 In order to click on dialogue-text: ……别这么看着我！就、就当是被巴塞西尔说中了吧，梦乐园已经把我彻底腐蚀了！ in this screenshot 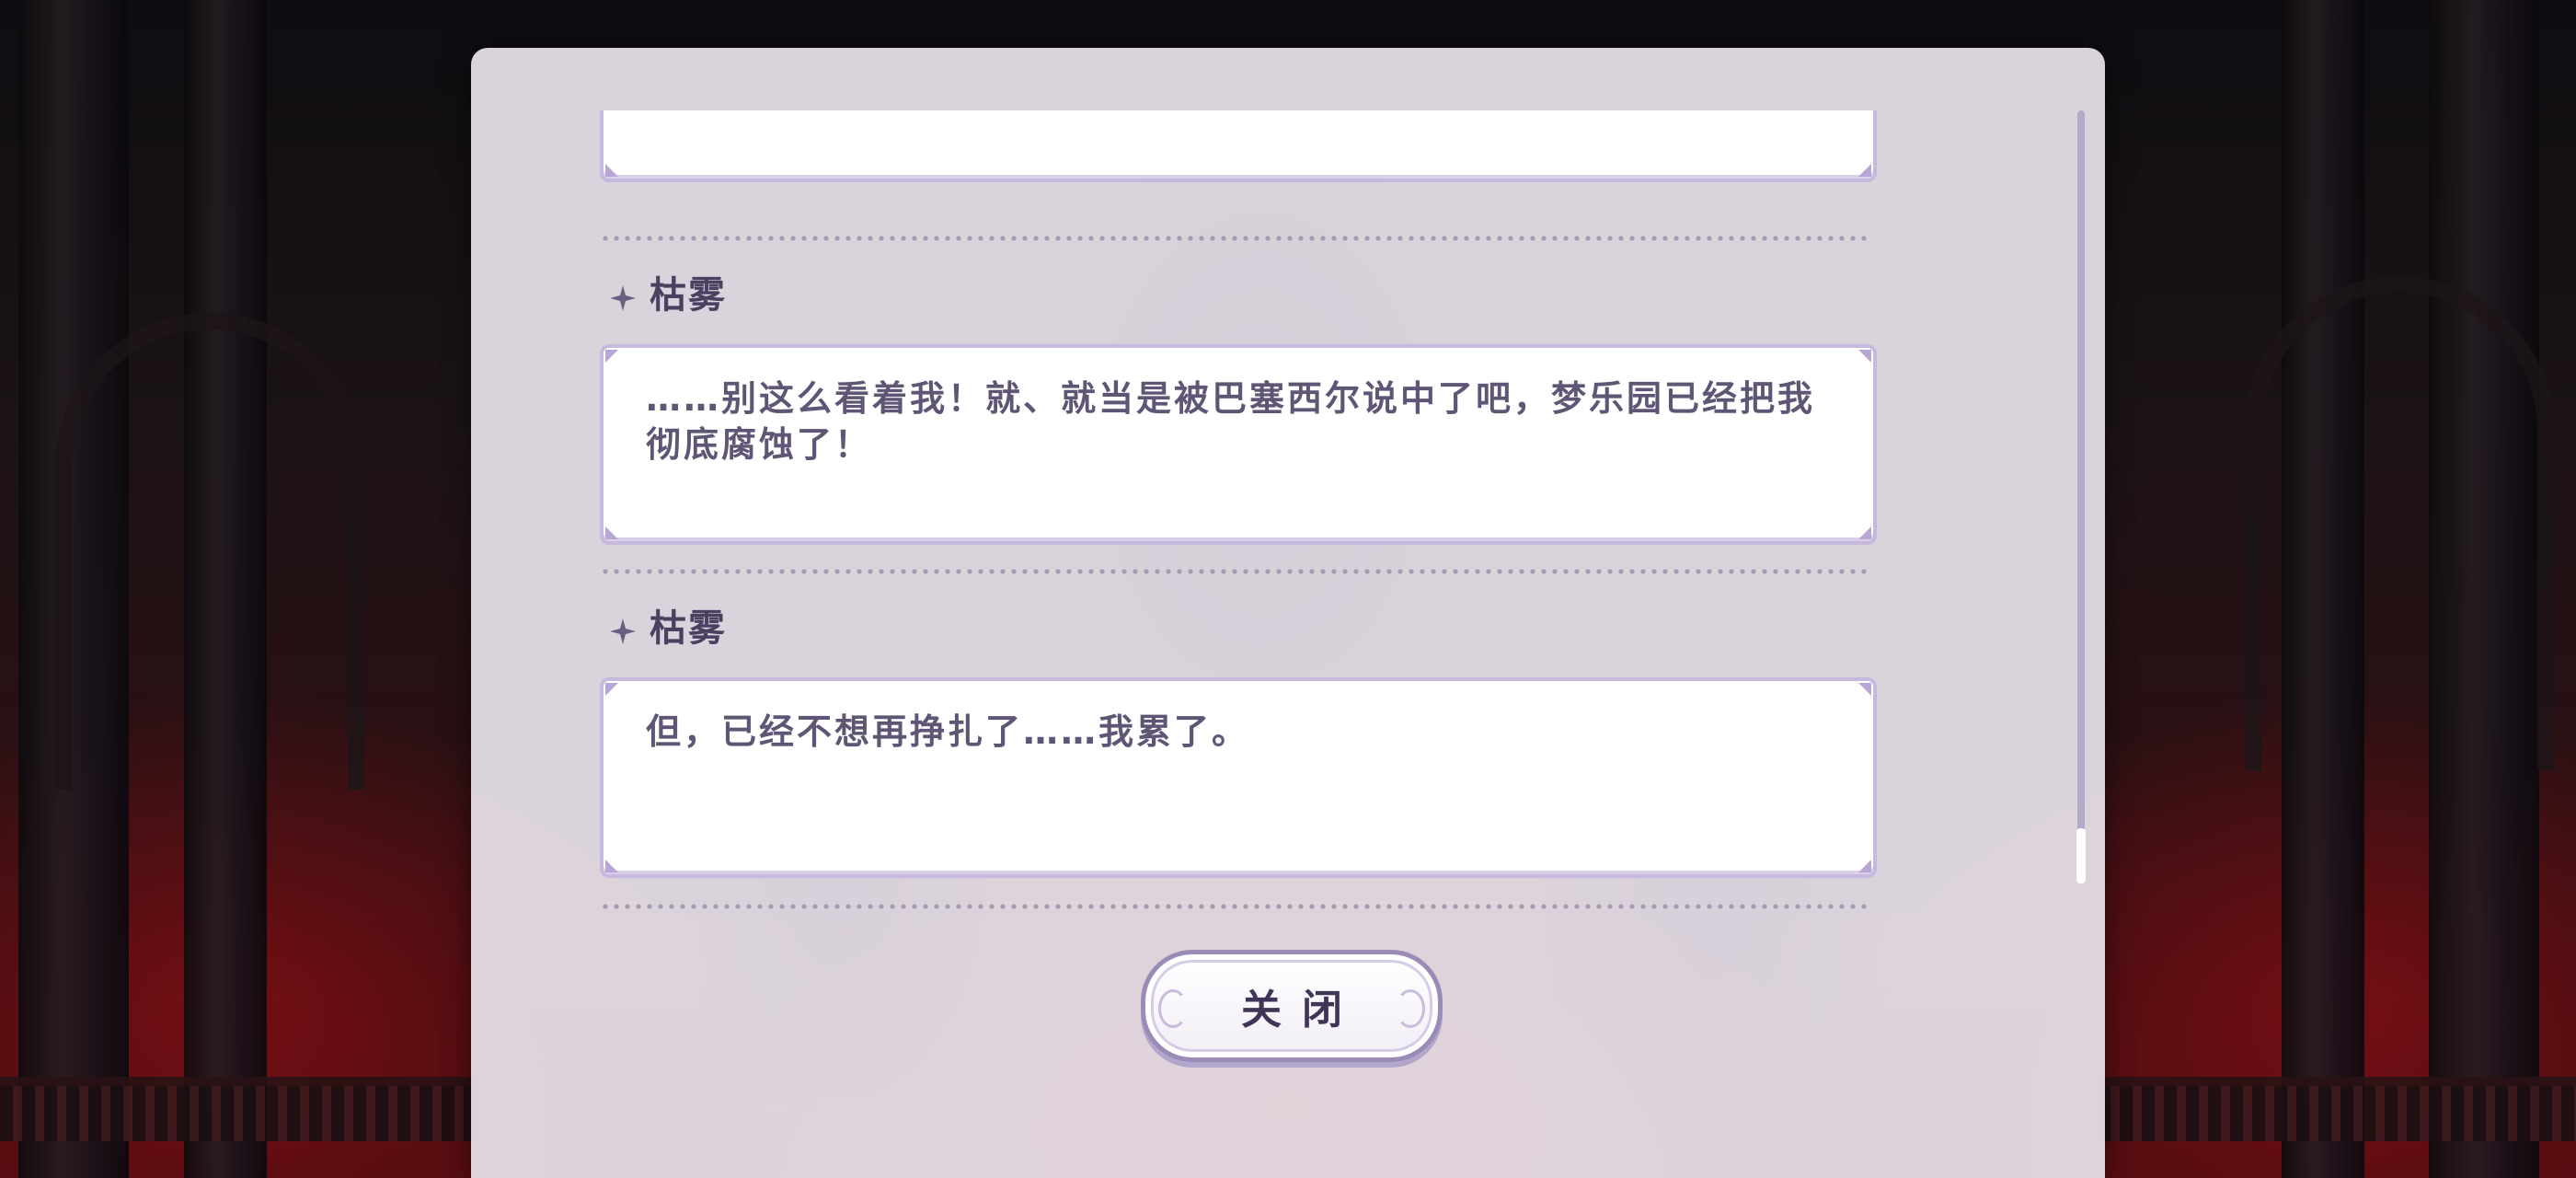, I will do `click(1231, 421)`.